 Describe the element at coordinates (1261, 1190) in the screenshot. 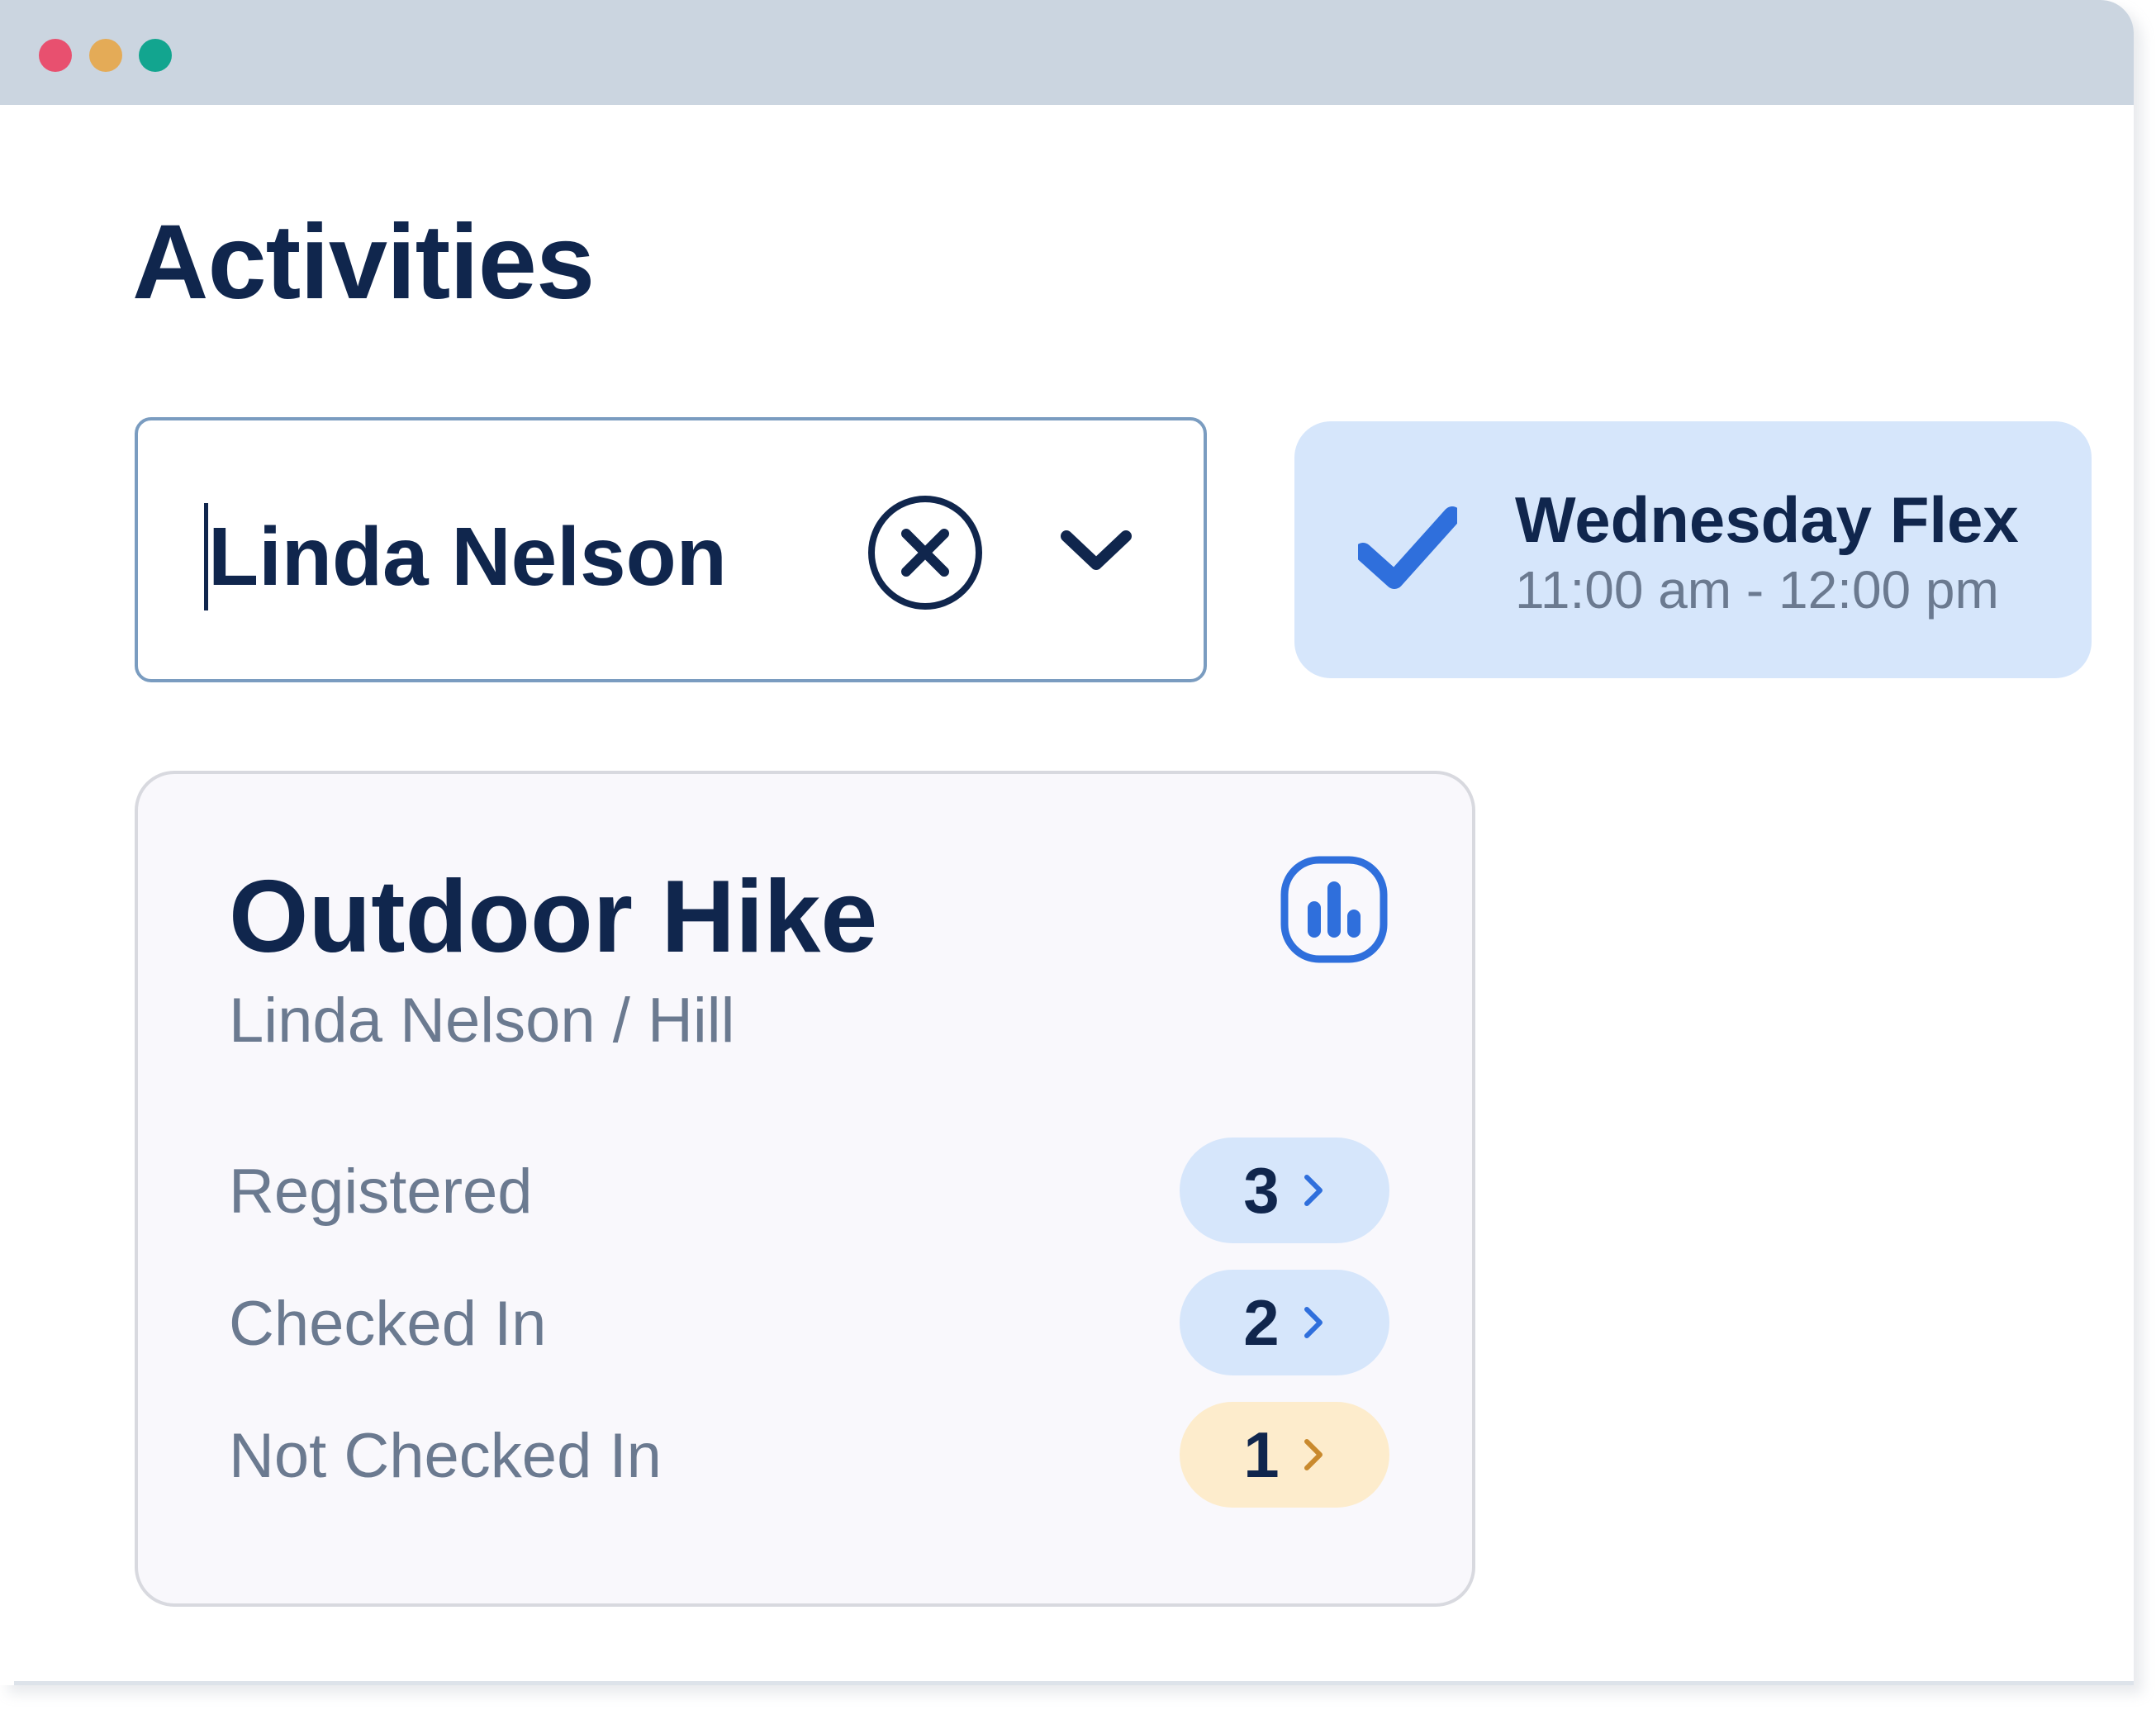

I see `stat-count: 3` at that location.